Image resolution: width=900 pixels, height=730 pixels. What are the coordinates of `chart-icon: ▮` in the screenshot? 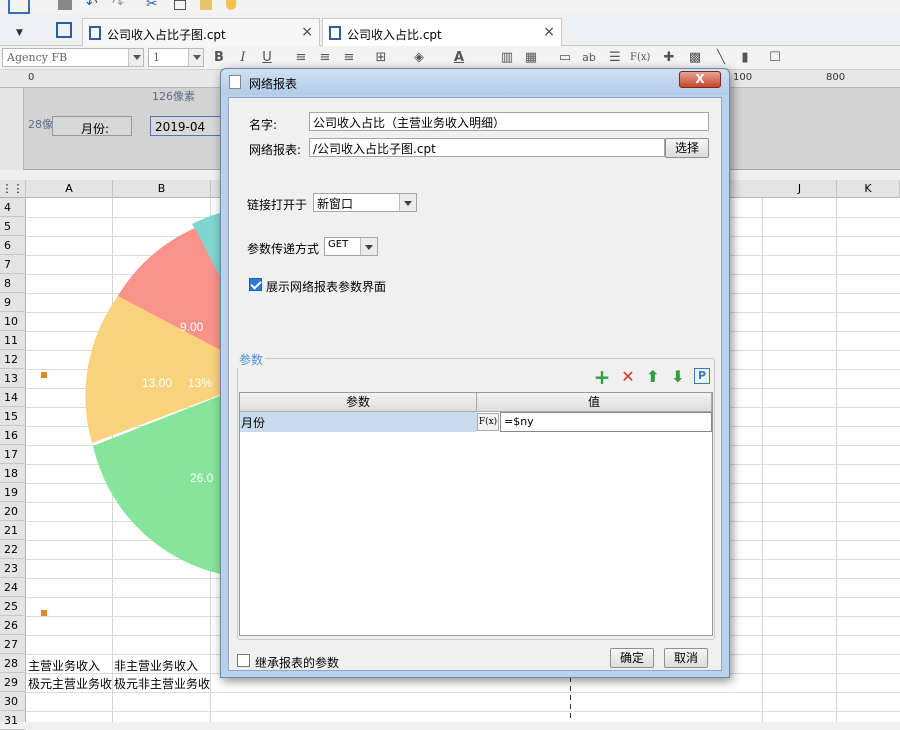 It's located at (745, 58).